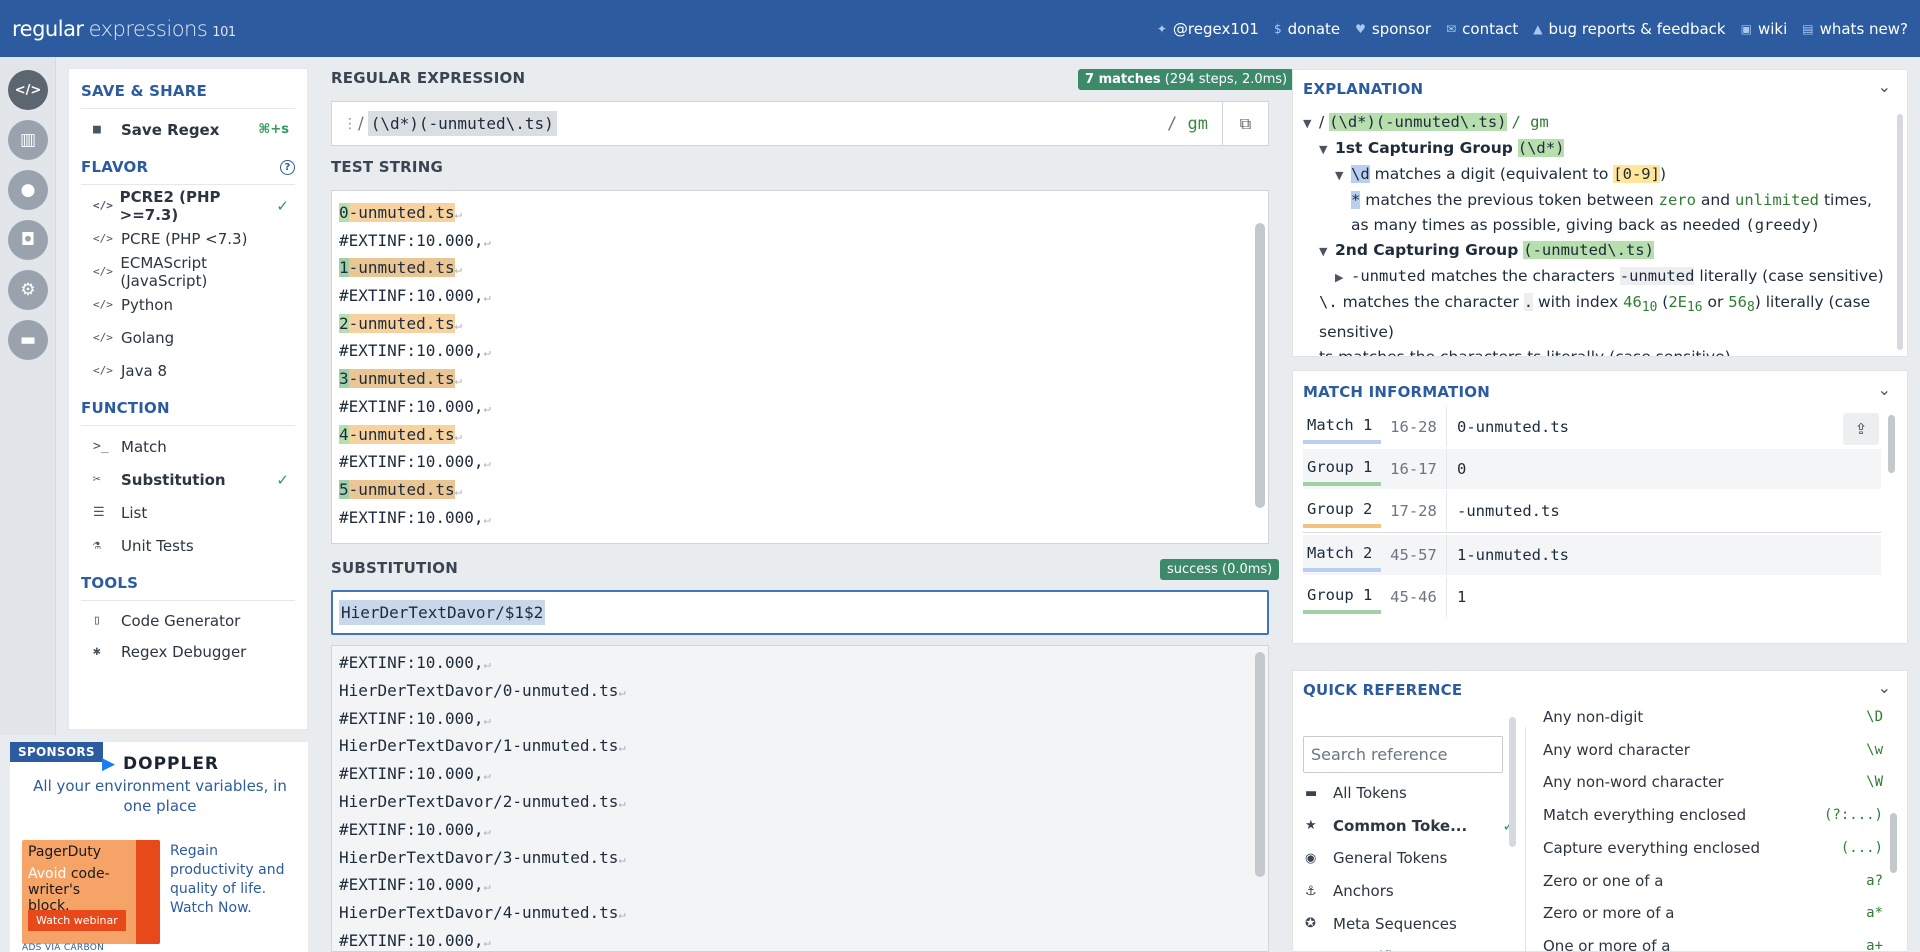  What do you see at coordinates (1891, 444) in the screenshot?
I see `match-info-scrollbar` at bounding box center [1891, 444].